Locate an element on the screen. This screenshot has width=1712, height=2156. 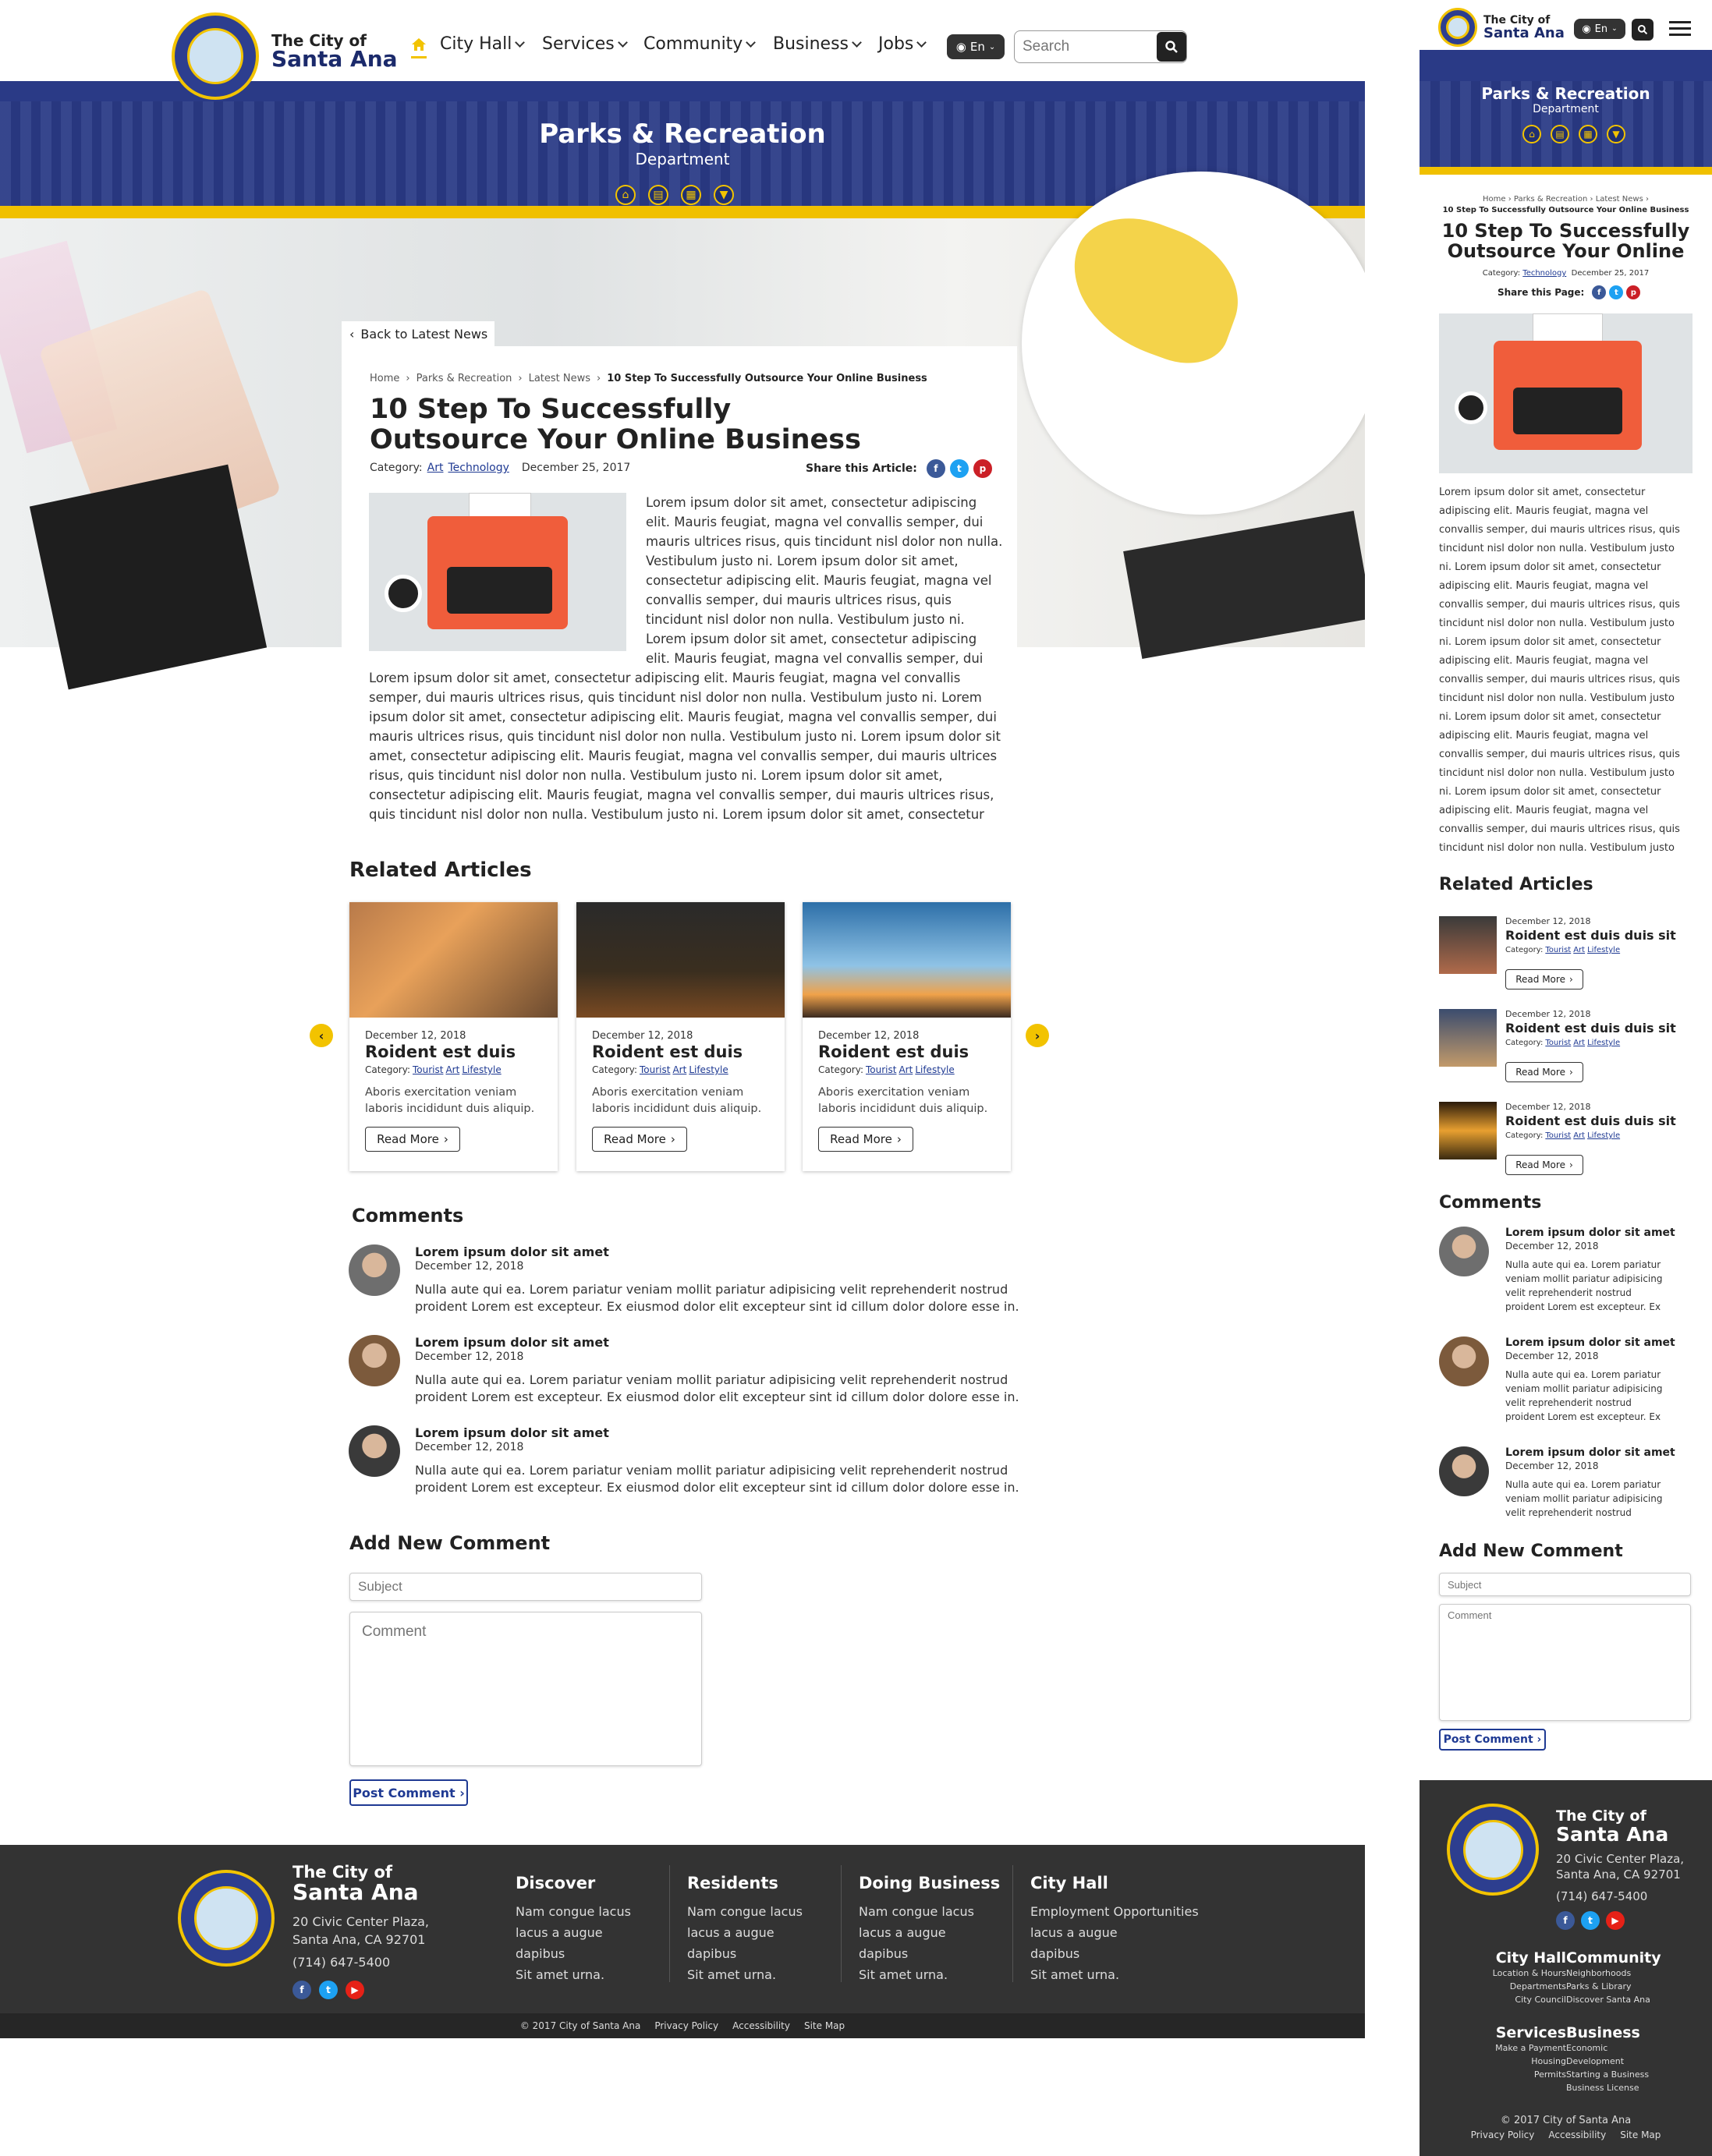
footer-link: Business License is located at coordinates (1615, 2087).